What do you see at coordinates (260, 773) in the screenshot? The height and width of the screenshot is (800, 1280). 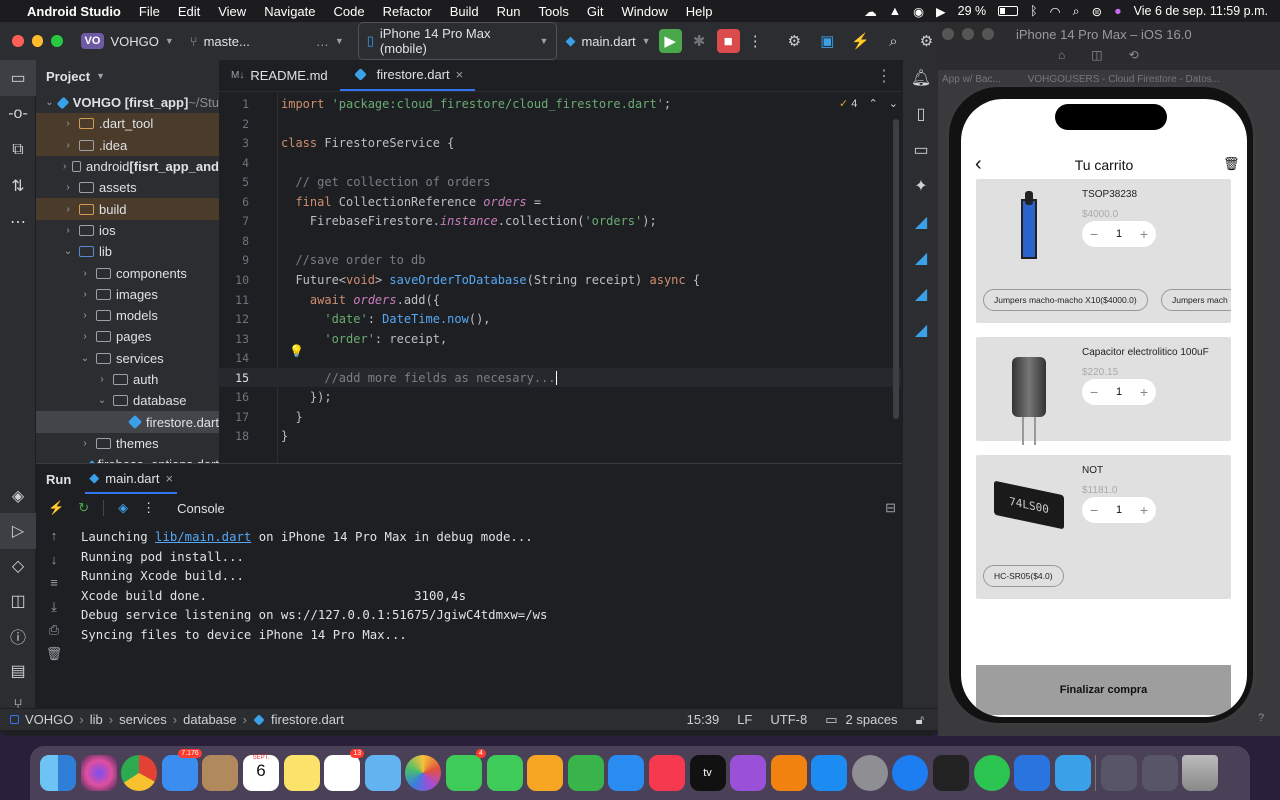 I see `calendar-icon: SEPT. 6` at bounding box center [260, 773].